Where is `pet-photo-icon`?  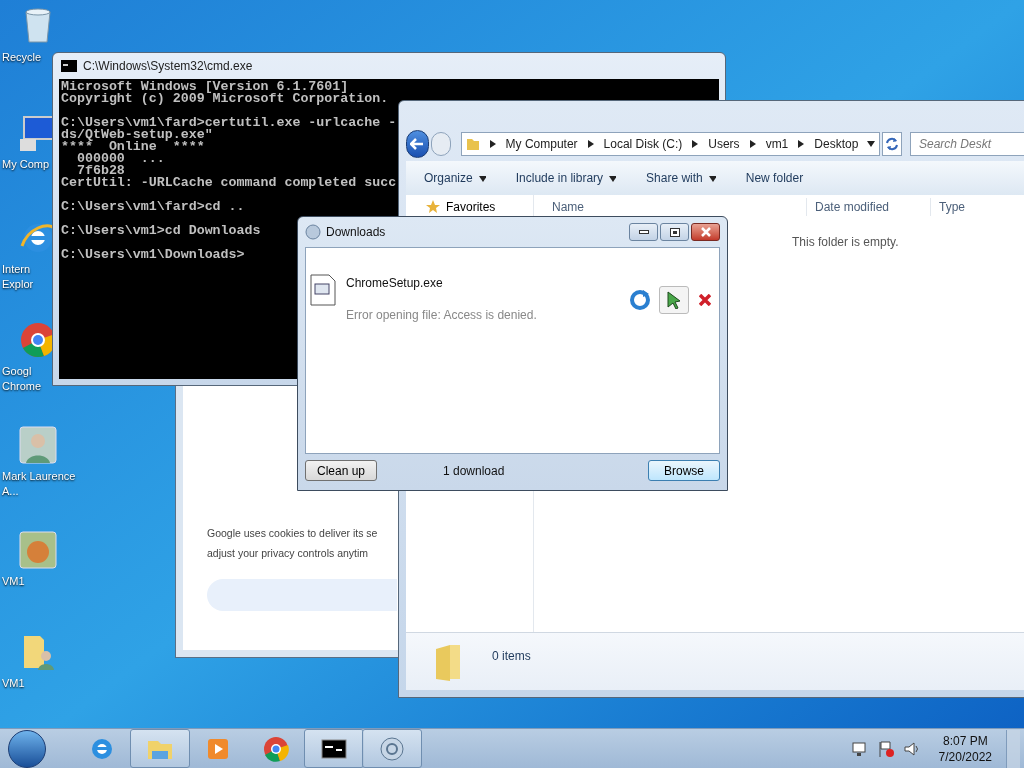
pet-photo-icon is located at coordinates (38, 550).